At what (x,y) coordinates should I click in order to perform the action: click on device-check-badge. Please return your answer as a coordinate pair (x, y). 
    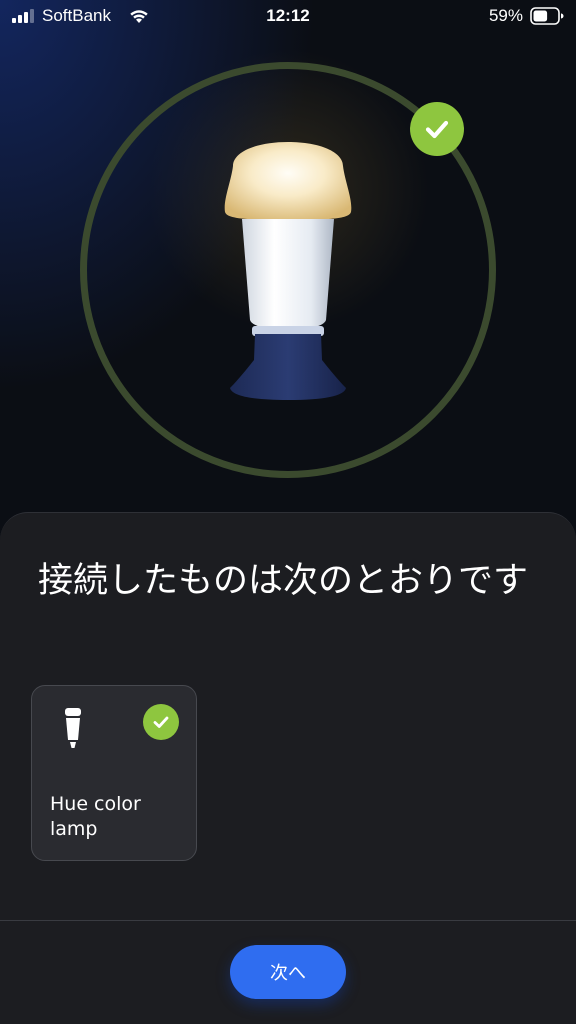
    Looking at the image, I should click on (161, 722).